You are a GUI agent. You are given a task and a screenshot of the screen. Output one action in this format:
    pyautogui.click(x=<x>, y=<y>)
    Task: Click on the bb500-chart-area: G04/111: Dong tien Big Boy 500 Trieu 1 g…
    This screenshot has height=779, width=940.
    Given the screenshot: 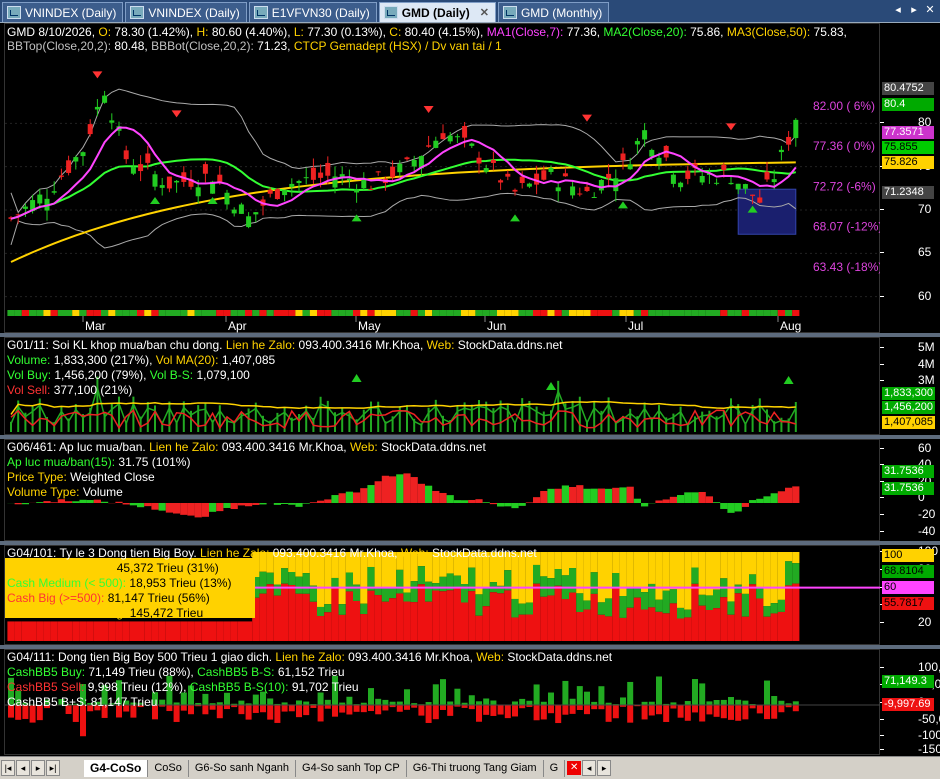 What is the action you would take?
    pyautogui.click(x=442, y=702)
    